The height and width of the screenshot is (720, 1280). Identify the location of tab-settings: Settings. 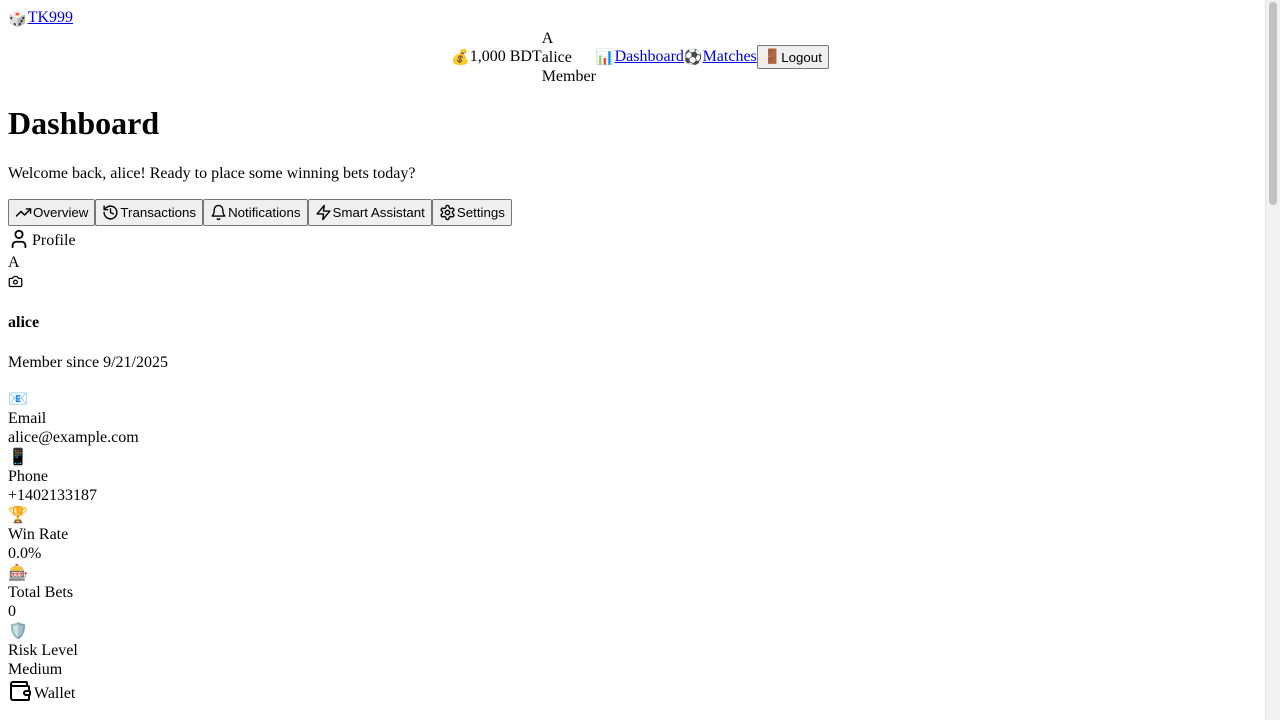
(471, 212).